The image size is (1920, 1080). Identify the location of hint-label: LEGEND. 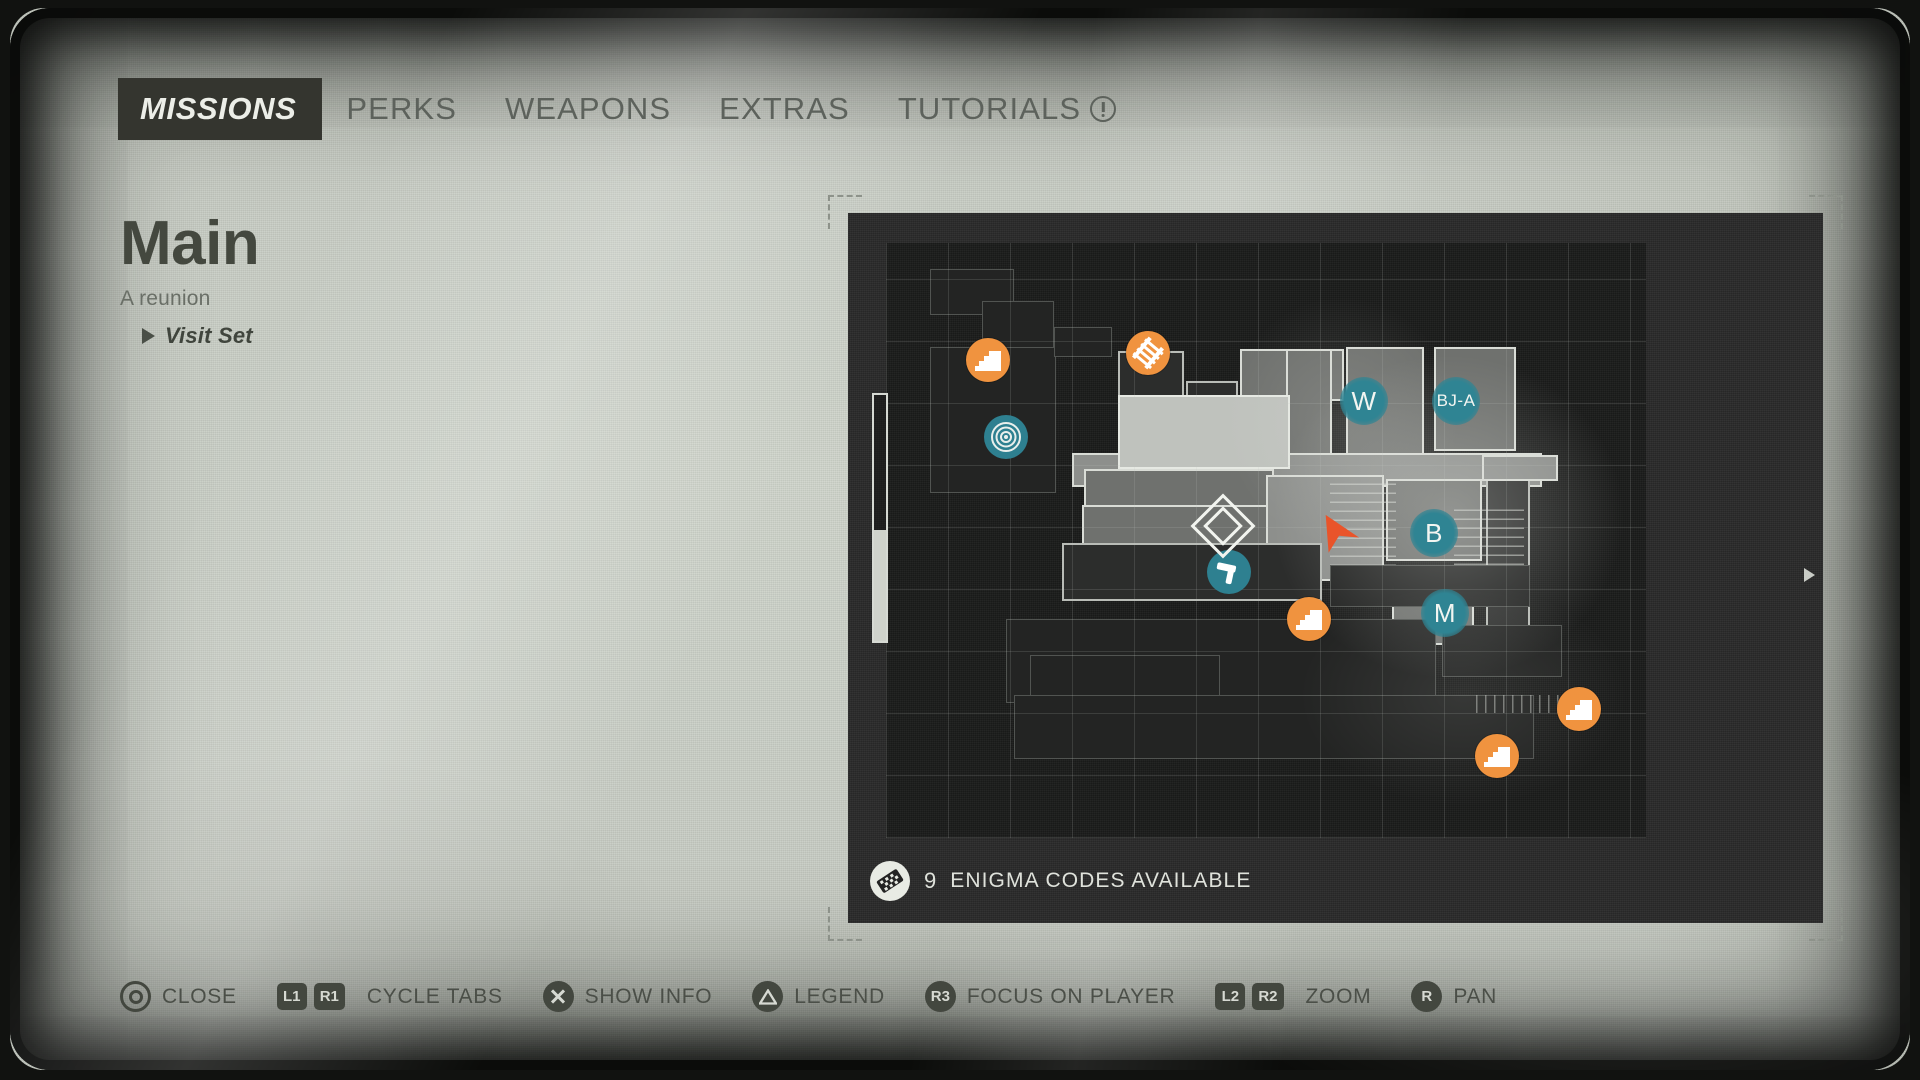
(839, 996).